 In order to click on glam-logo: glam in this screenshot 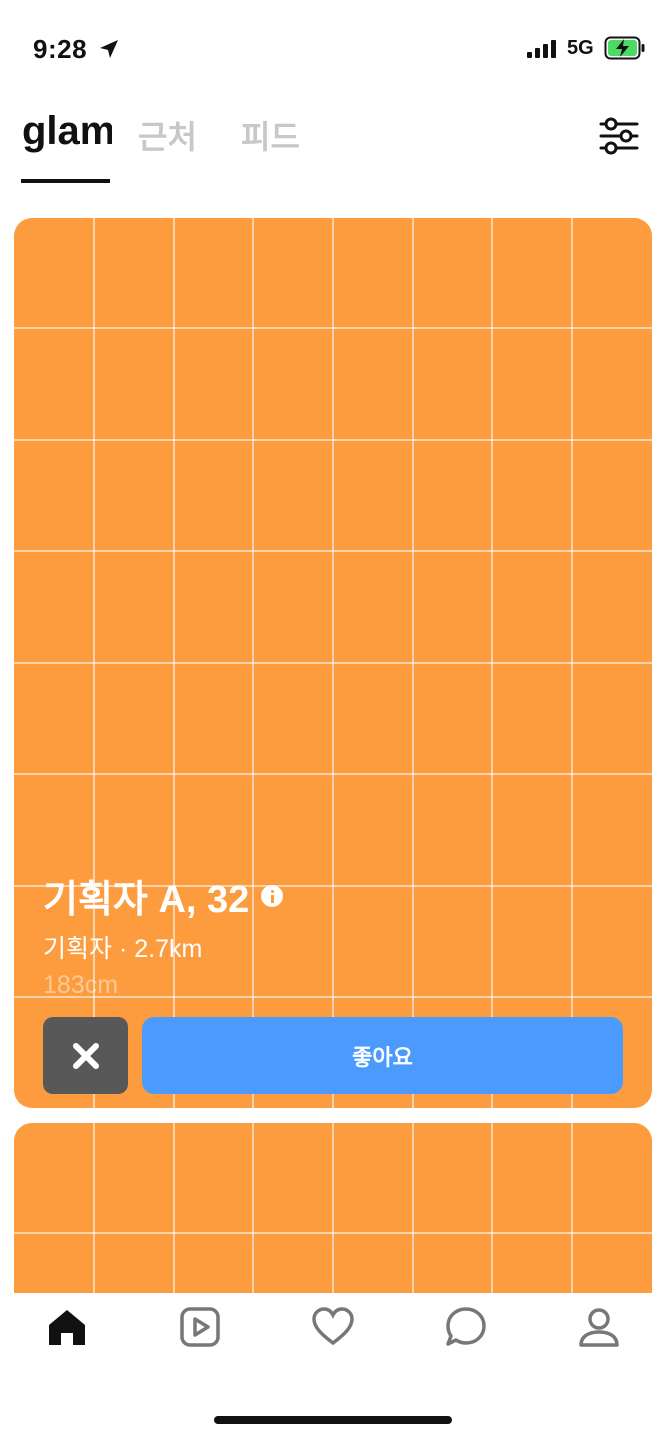, I will do `click(68, 134)`.